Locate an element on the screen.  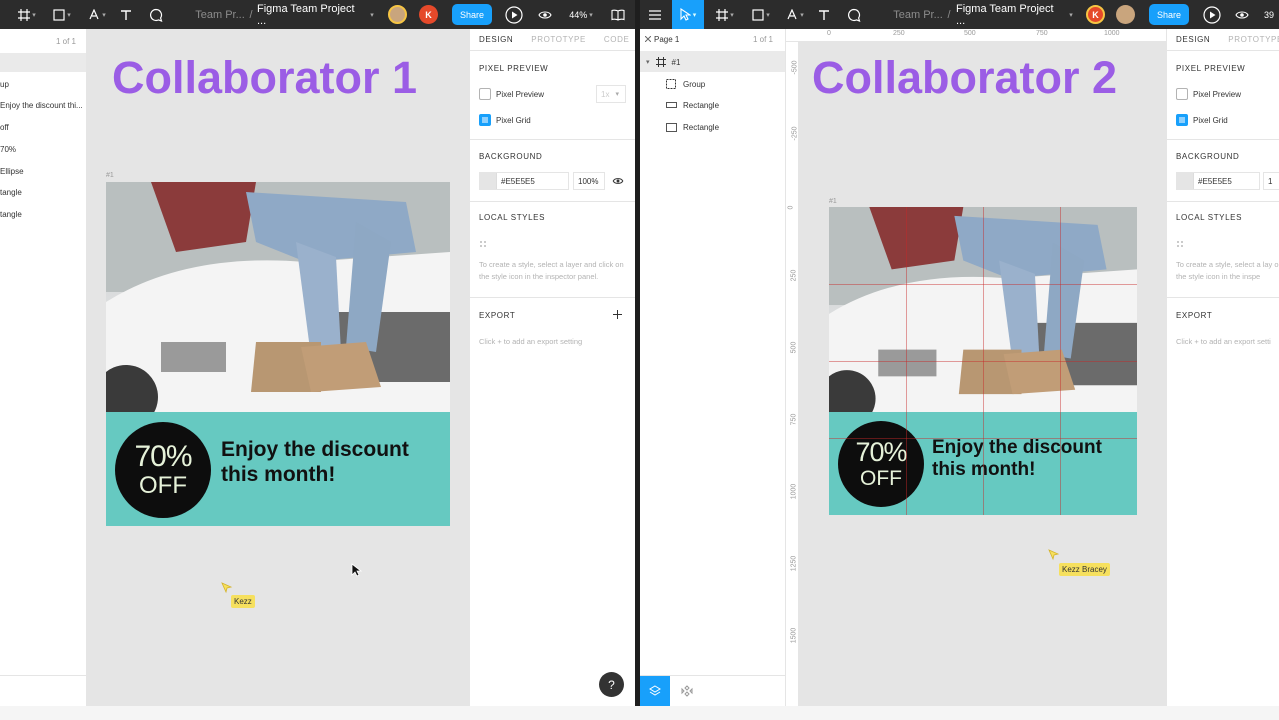
help-button: ? is located at coordinates (611, 684).